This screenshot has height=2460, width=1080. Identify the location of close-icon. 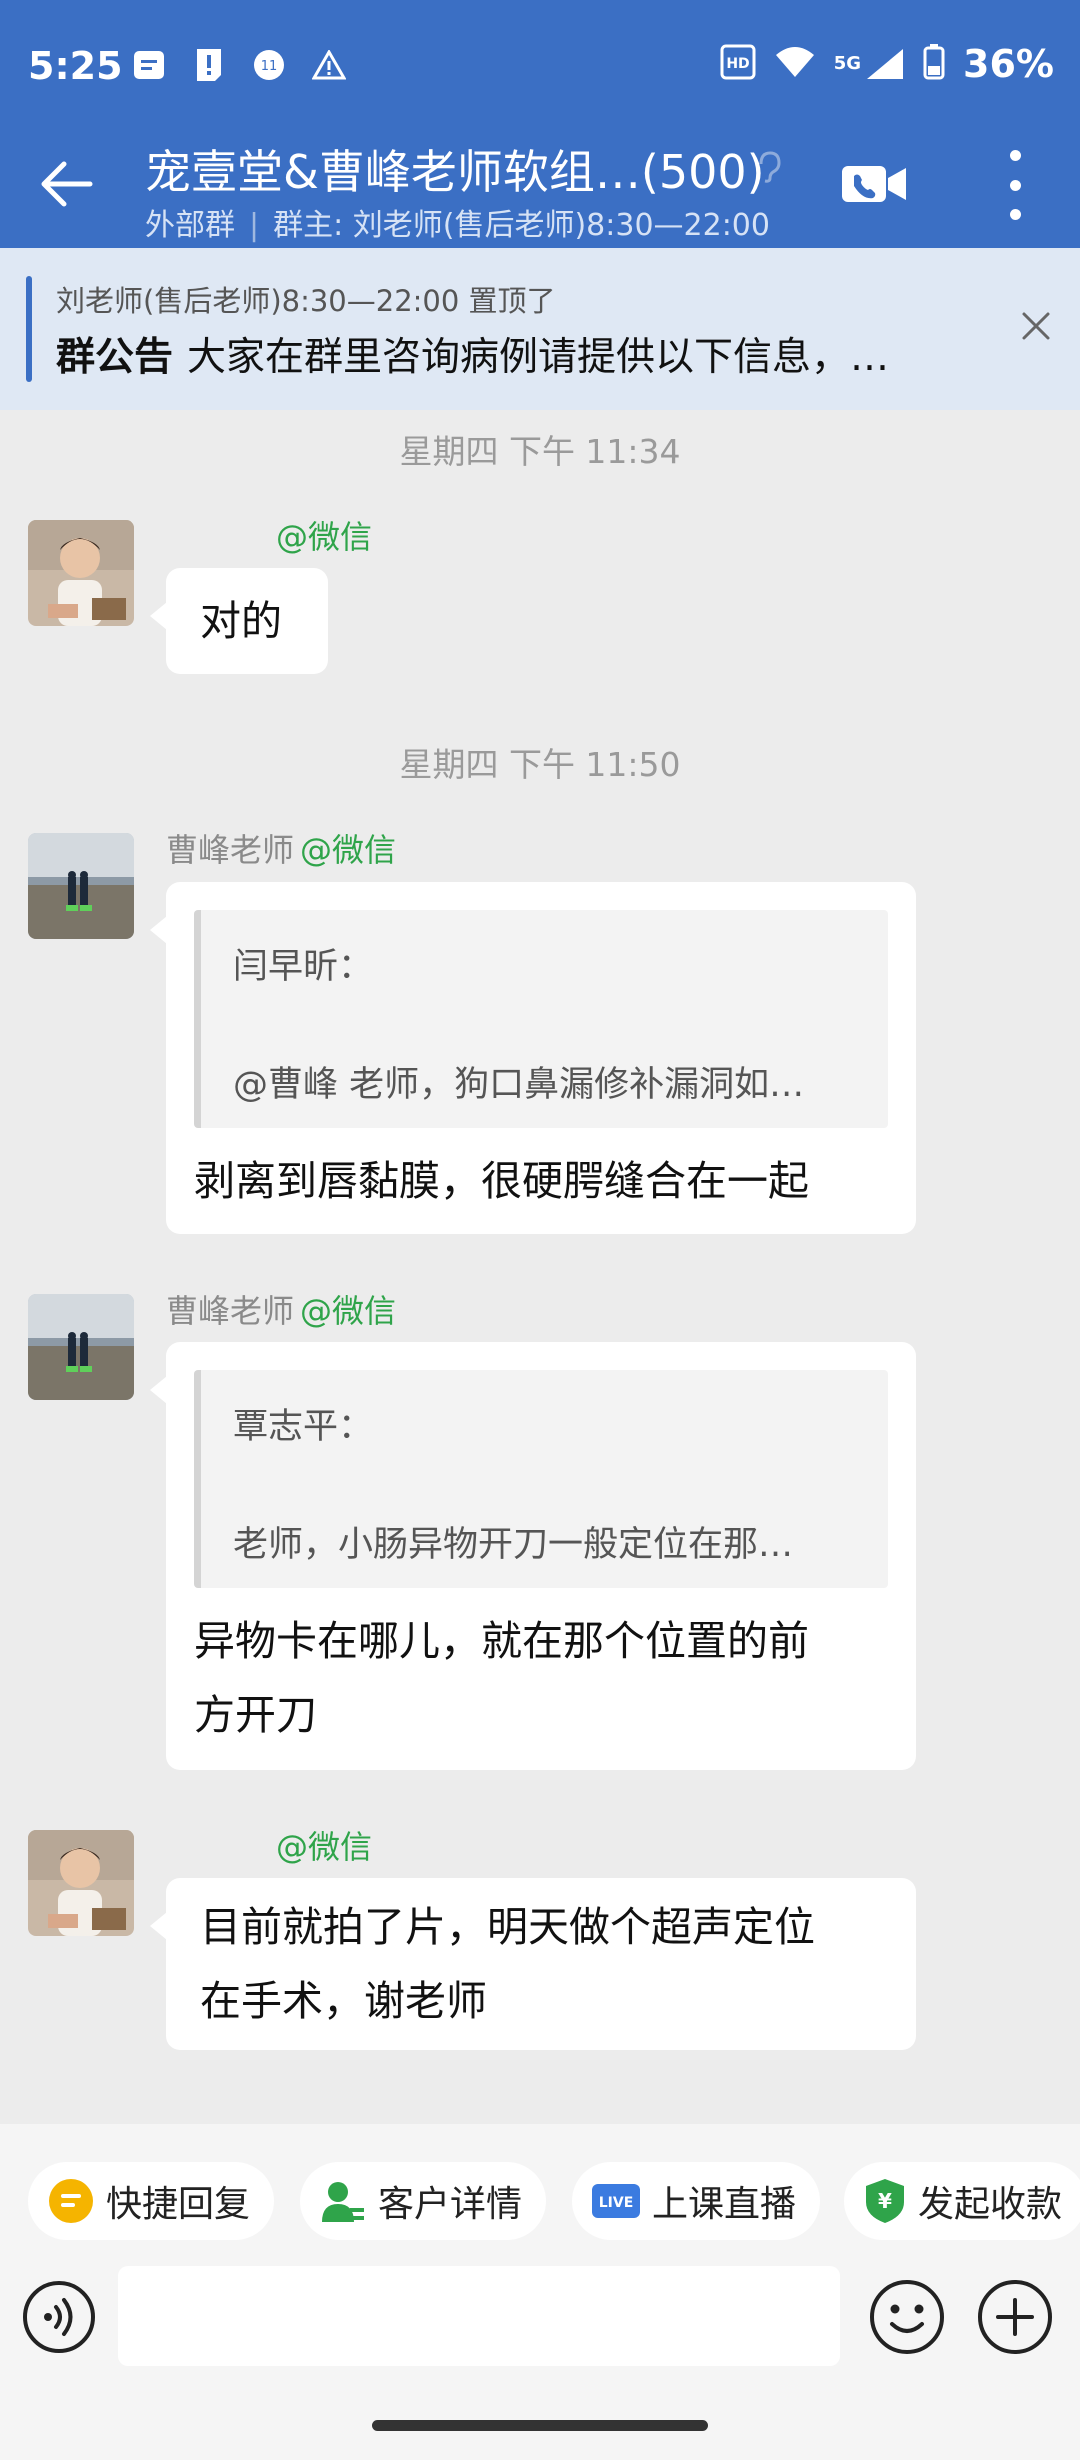
(1036, 326).